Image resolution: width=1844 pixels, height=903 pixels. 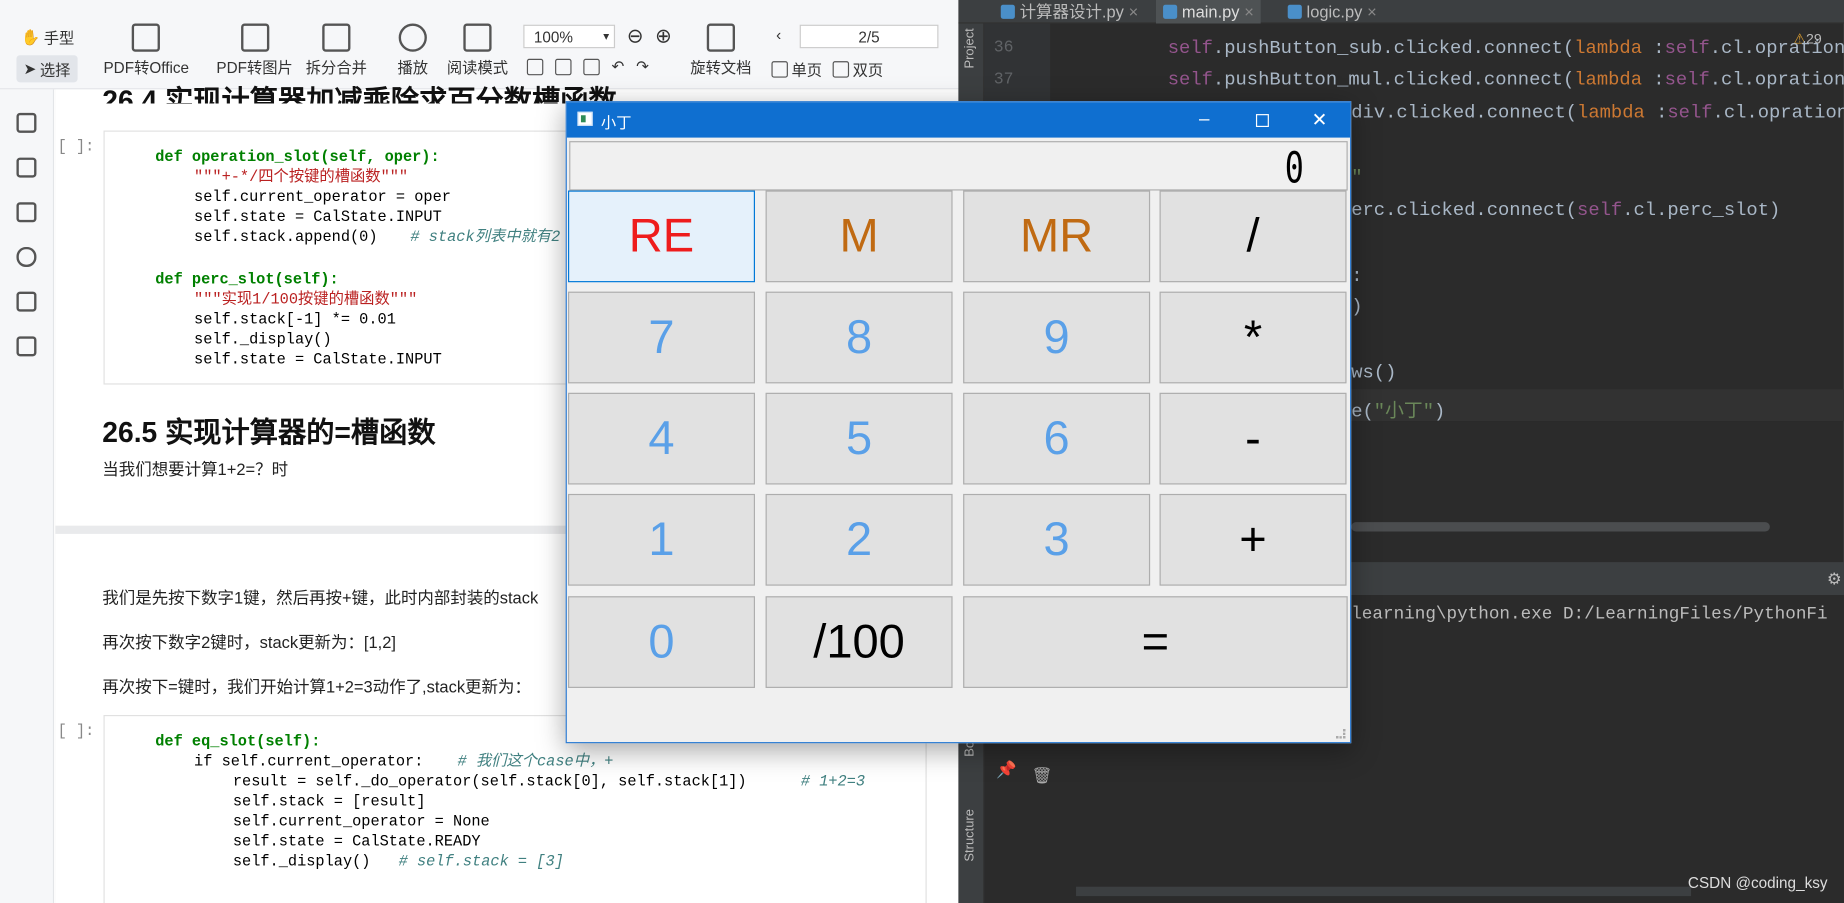 What do you see at coordinates (779, 69) in the screenshot?
I see `single-page-icon` at bounding box center [779, 69].